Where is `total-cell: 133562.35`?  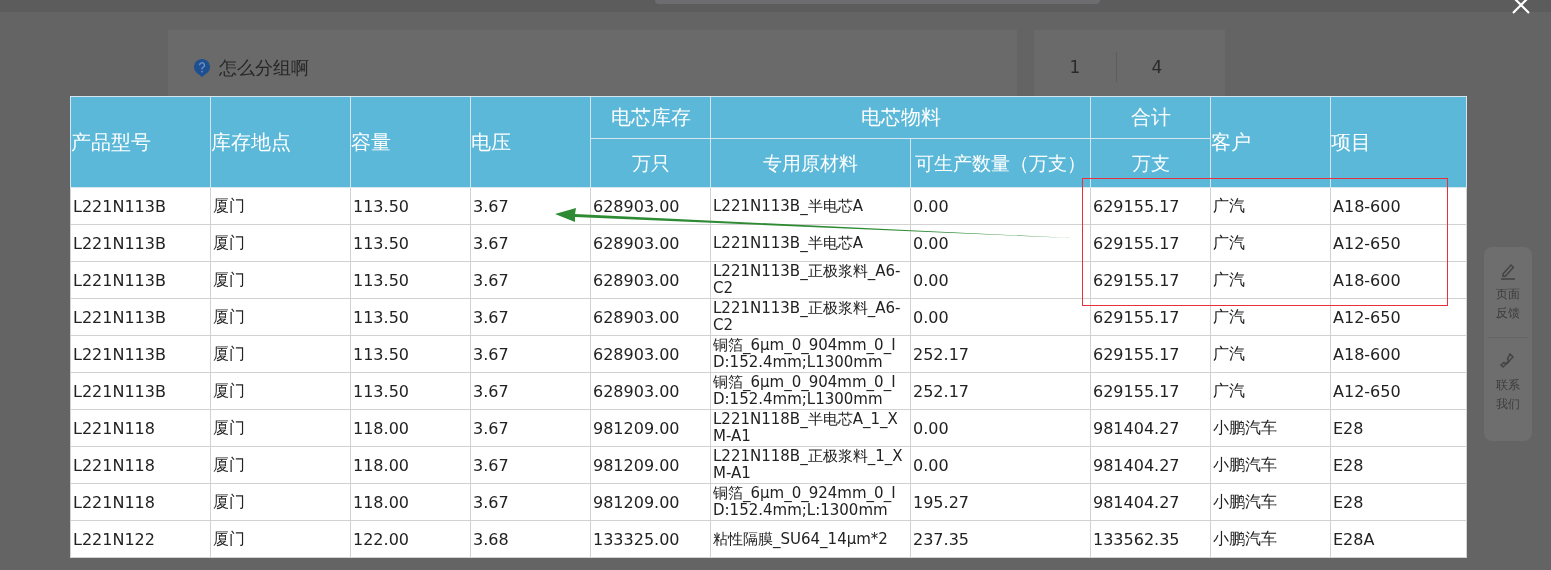
total-cell: 133562.35 is located at coordinates (1150, 539).